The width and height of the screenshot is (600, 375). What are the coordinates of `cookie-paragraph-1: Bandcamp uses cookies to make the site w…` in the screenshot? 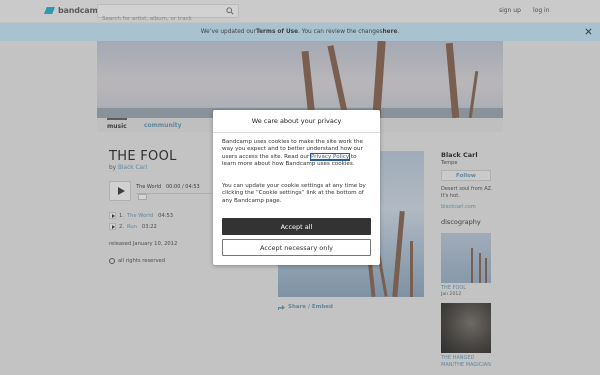 It's located at (297, 154).